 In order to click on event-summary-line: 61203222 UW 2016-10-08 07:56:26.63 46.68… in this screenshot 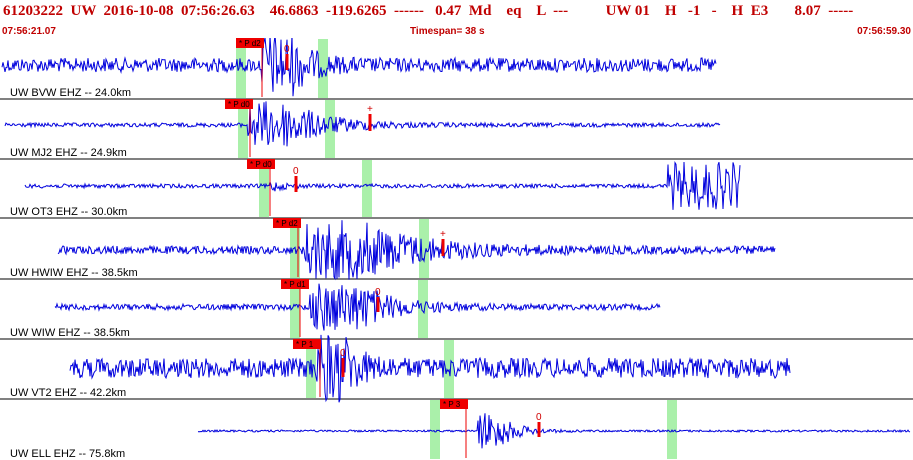, I will do `click(428, 11)`.